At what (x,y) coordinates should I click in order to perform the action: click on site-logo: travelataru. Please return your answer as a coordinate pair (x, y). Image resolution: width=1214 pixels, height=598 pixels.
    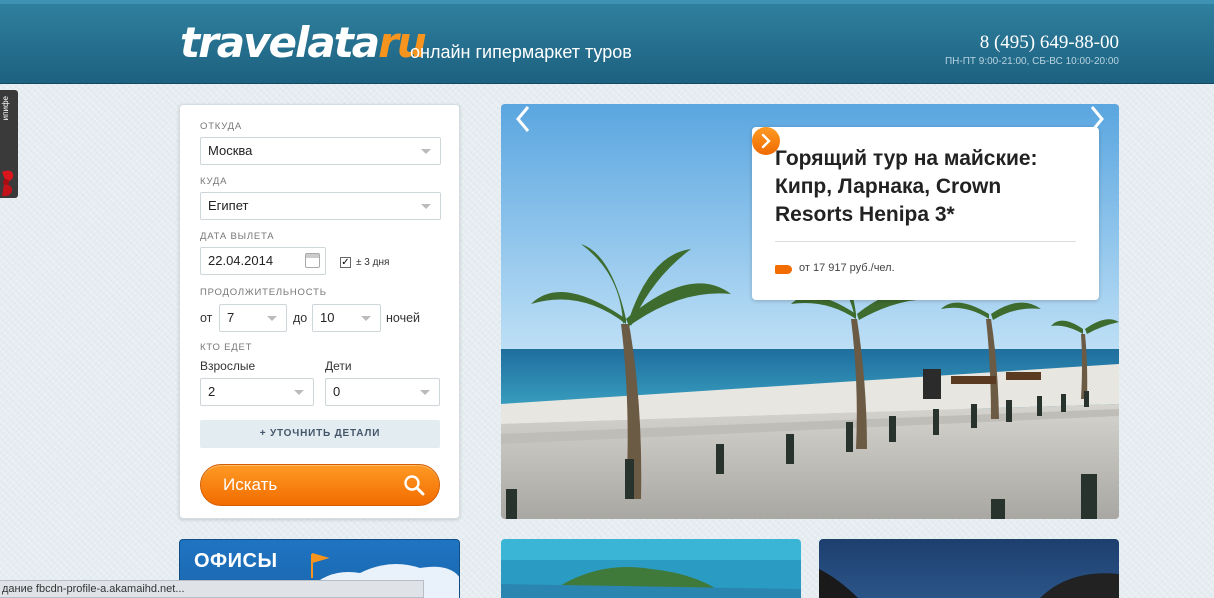
    Looking at the image, I should click on (303, 43).